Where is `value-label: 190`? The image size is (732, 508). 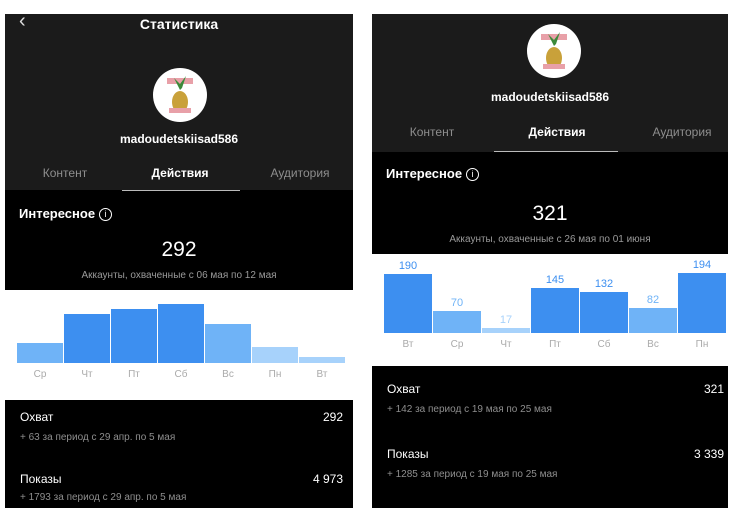
value-label: 190 is located at coordinates (408, 266).